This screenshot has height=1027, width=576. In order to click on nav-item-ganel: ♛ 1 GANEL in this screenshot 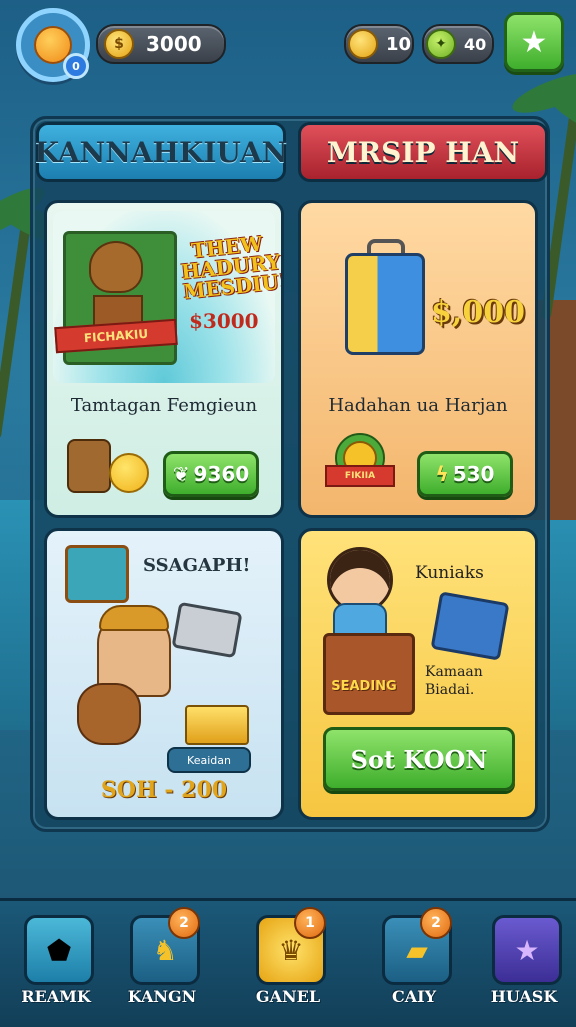, I will do `click(288, 966)`.